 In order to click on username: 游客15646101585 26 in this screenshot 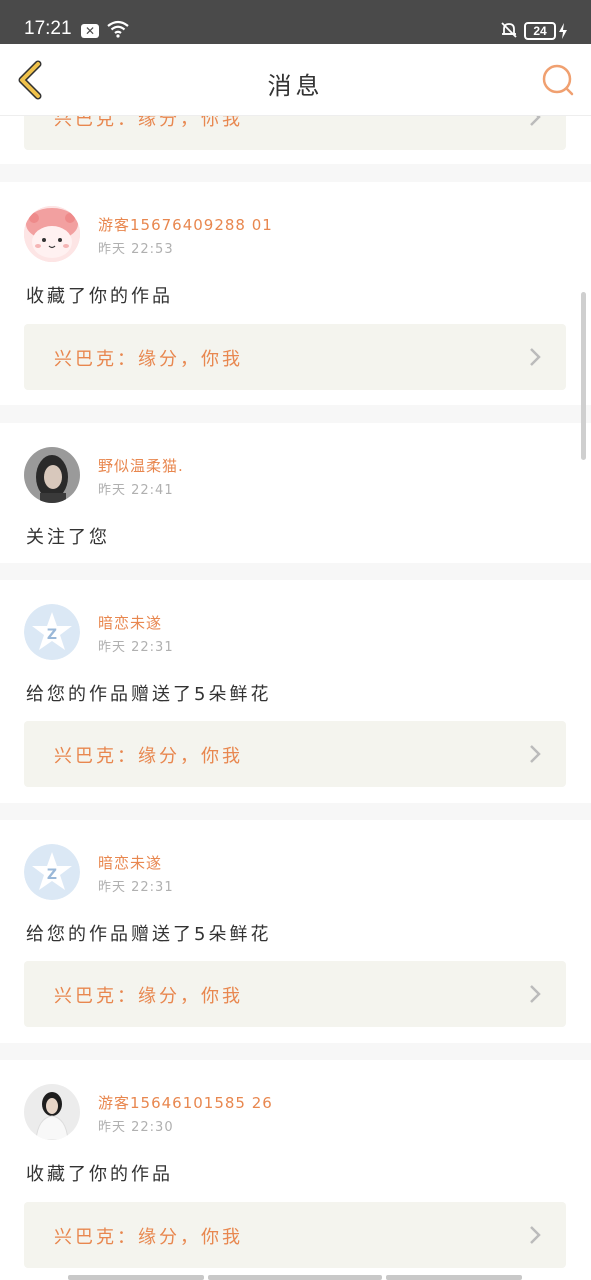, I will do `click(185, 1102)`.